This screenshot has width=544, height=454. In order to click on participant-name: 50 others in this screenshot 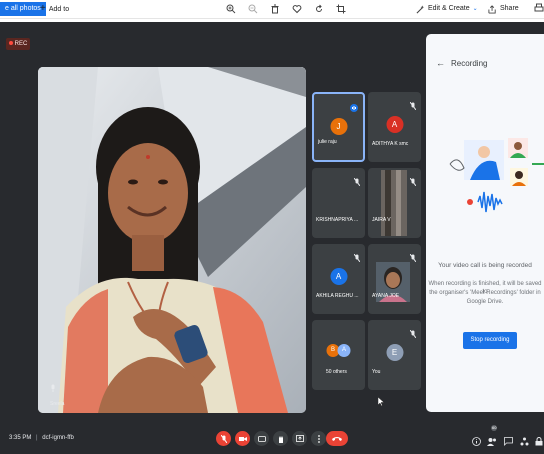, I will do `click(336, 372)`.